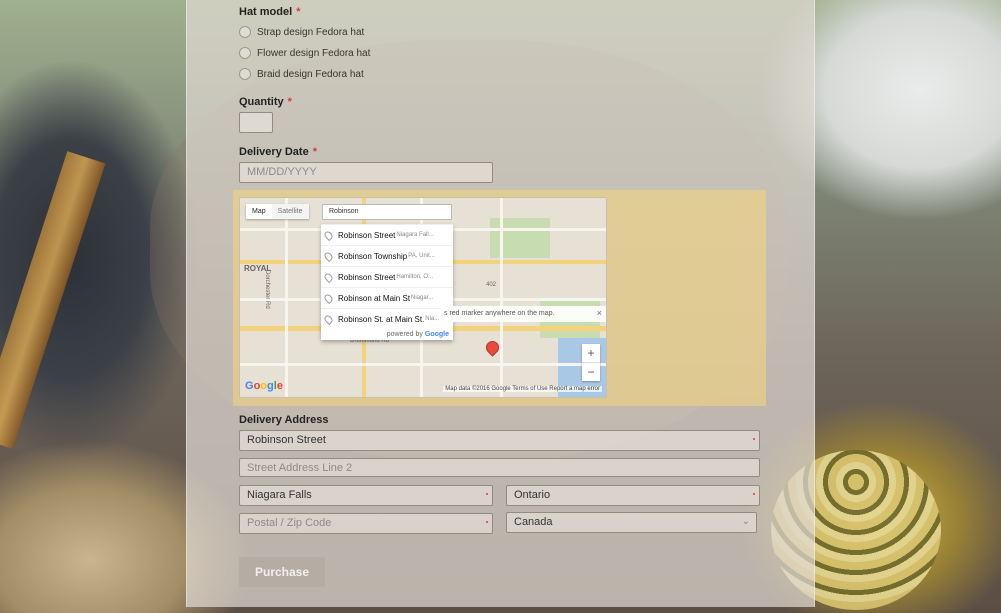  I want to click on city-field: Niagara Falls, so click(366, 495).